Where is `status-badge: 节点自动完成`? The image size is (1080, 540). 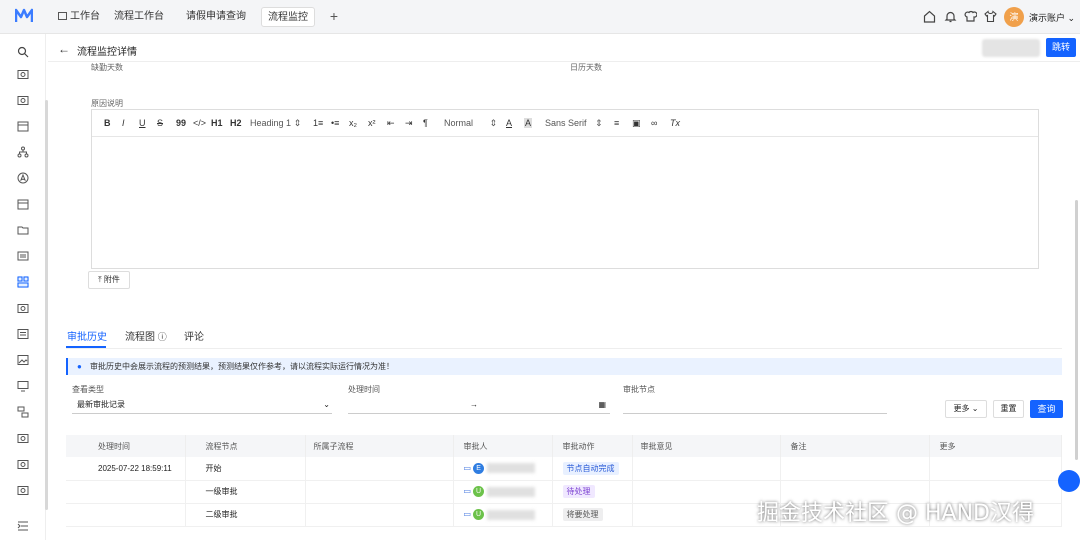
status-badge: 节点自动完成 is located at coordinates (590, 468).